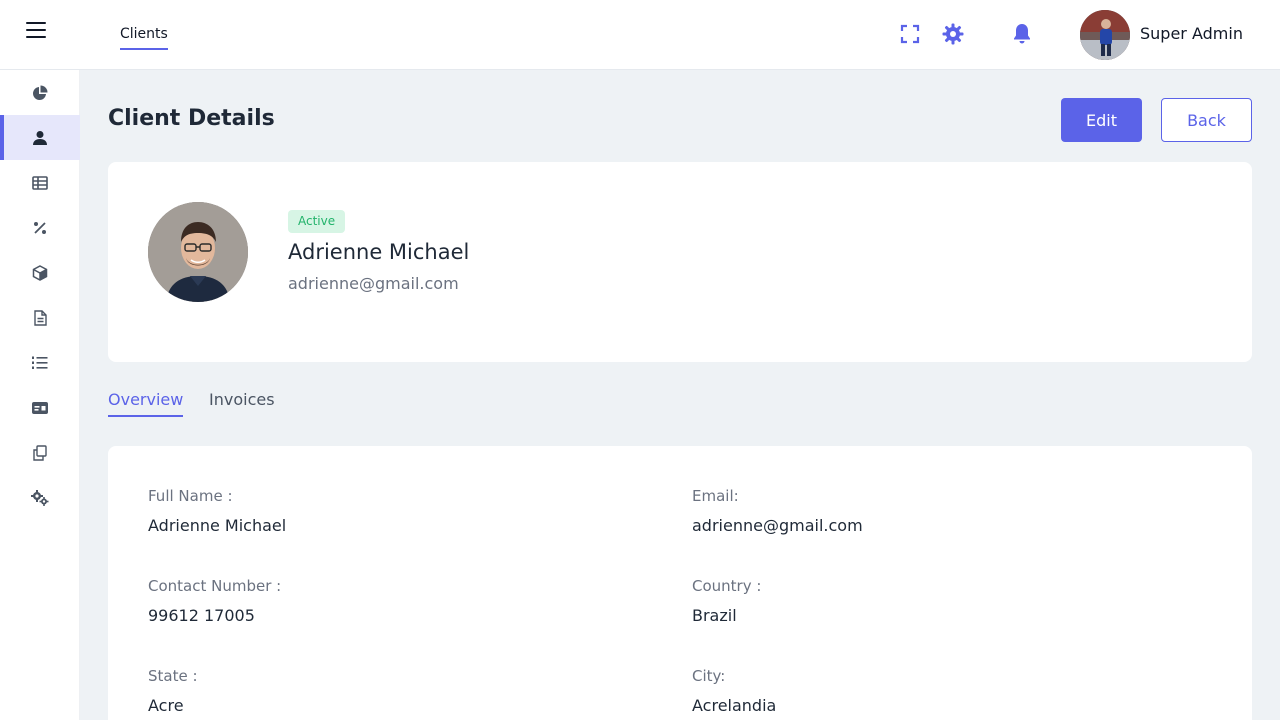 Image resolution: width=1280 pixels, height=720 pixels. What do you see at coordinates (173, 676) in the screenshot?
I see `state-label: State :` at bounding box center [173, 676].